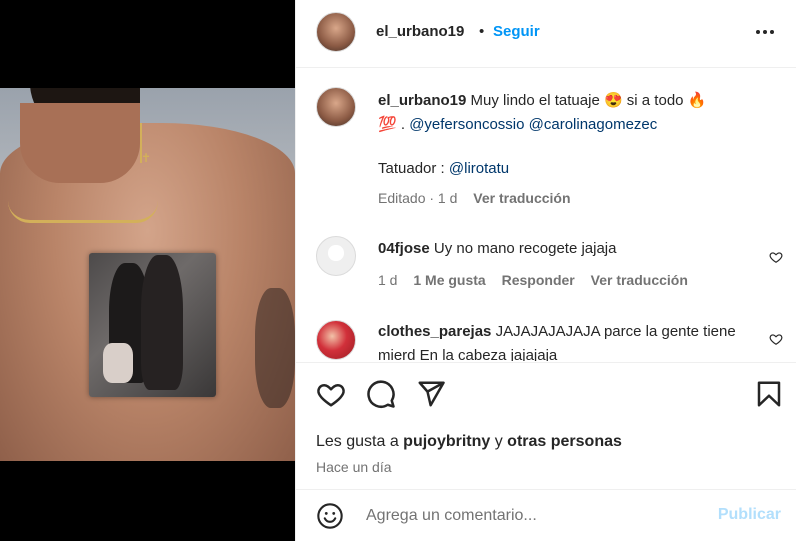  What do you see at coordinates (521, 198) in the screenshot?
I see `caption-translate-button: Ver traducción` at bounding box center [521, 198].